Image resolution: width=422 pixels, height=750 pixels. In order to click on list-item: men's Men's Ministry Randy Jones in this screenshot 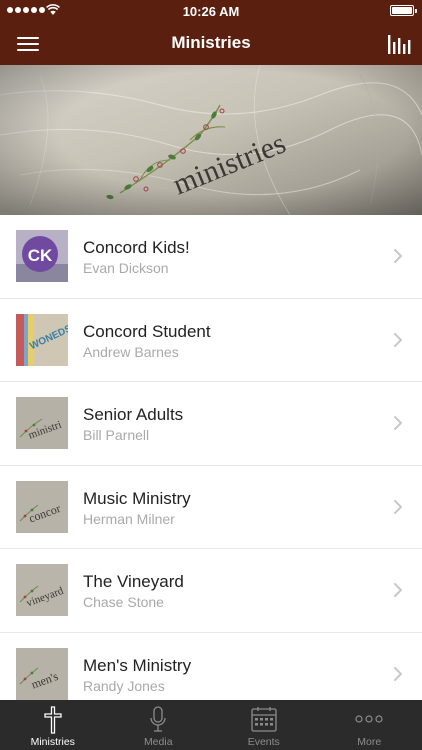, I will do `click(211, 666)`.